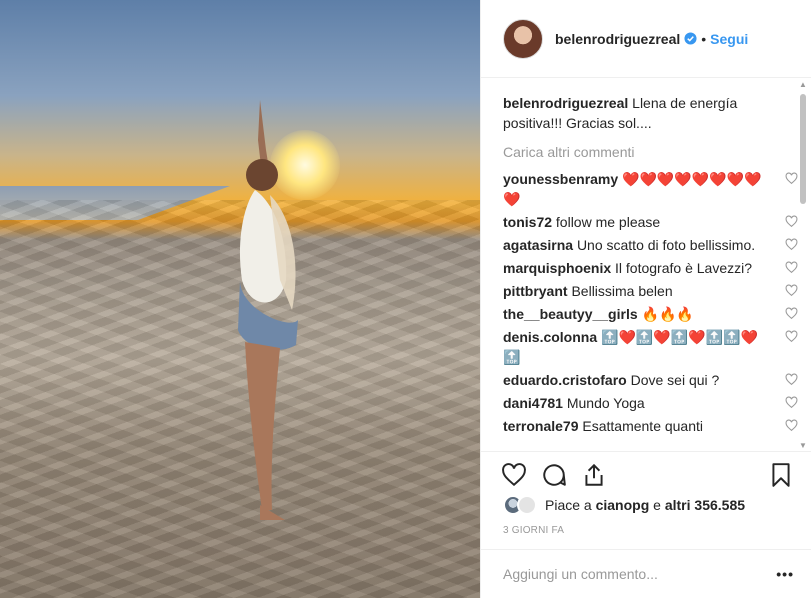  Describe the element at coordinates (637, 152) in the screenshot. I see `load-more-comments-button: Carica altri commenti` at that location.